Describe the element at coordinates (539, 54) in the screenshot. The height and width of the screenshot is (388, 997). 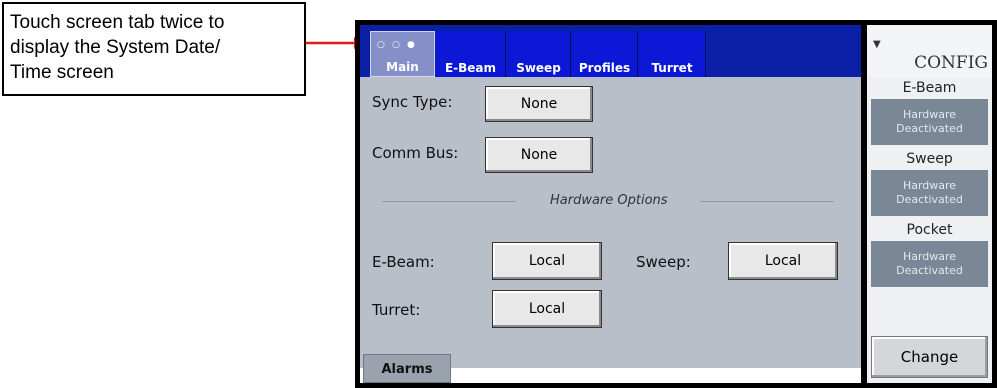
I see `tab-sweep: Sweep` at that location.